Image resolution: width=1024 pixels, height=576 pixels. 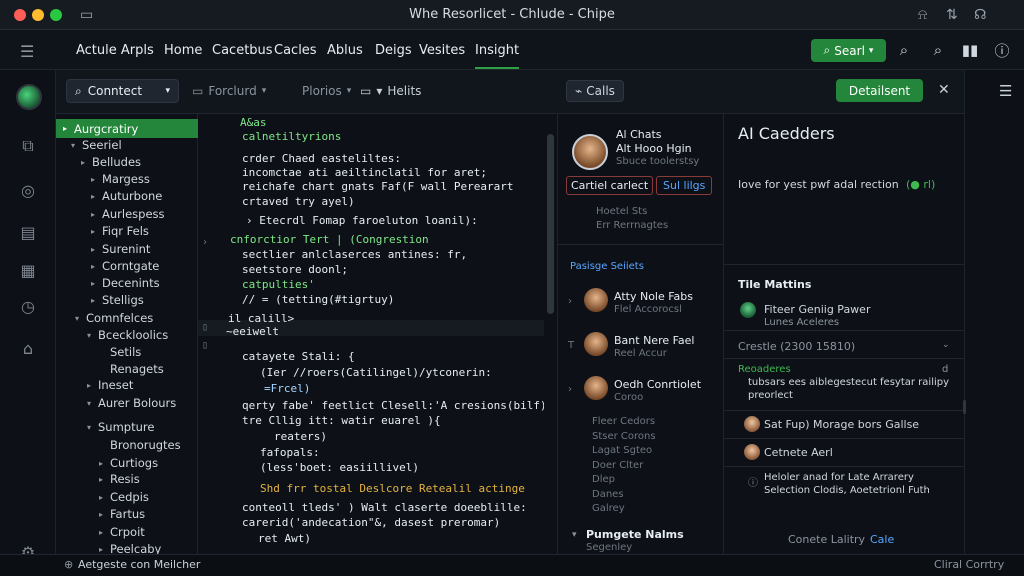 What do you see at coordinates (123, 266) in the screenshot?
I see `tree-item: ▸ Corntgate` at bounding box center [123, 266].